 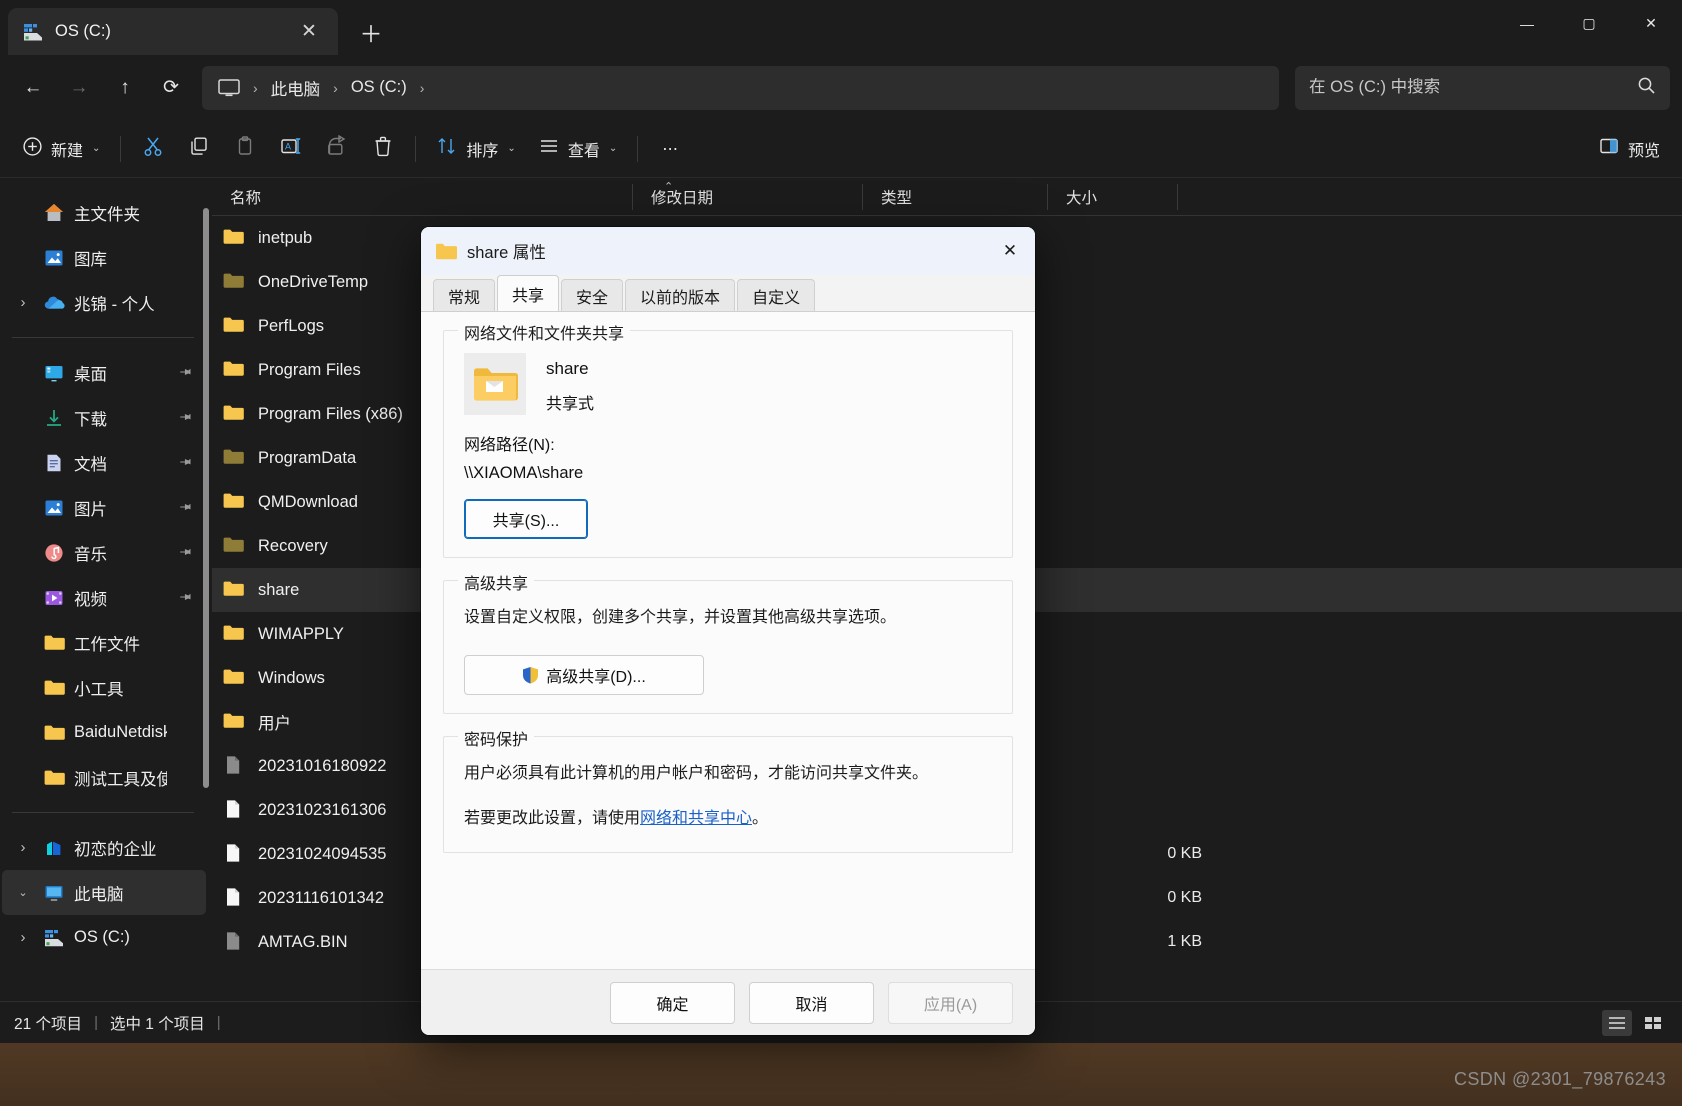 I want to click on sidebar-scrollbar, so click(x=206, y=498).